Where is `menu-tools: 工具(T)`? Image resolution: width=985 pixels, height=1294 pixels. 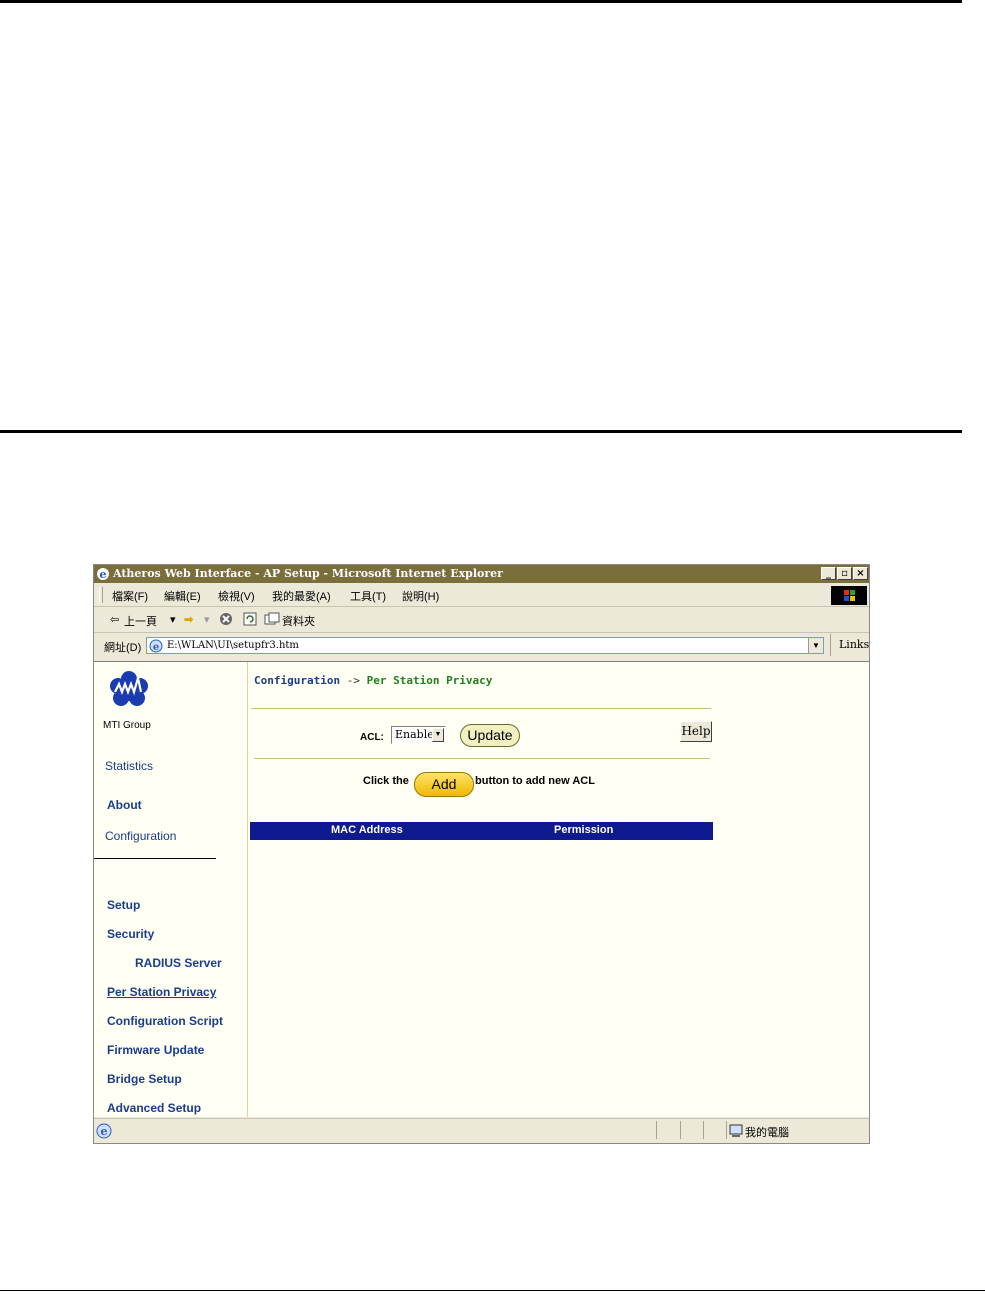
menu-tools: 工具(T) is located at coordinates (368, 596).